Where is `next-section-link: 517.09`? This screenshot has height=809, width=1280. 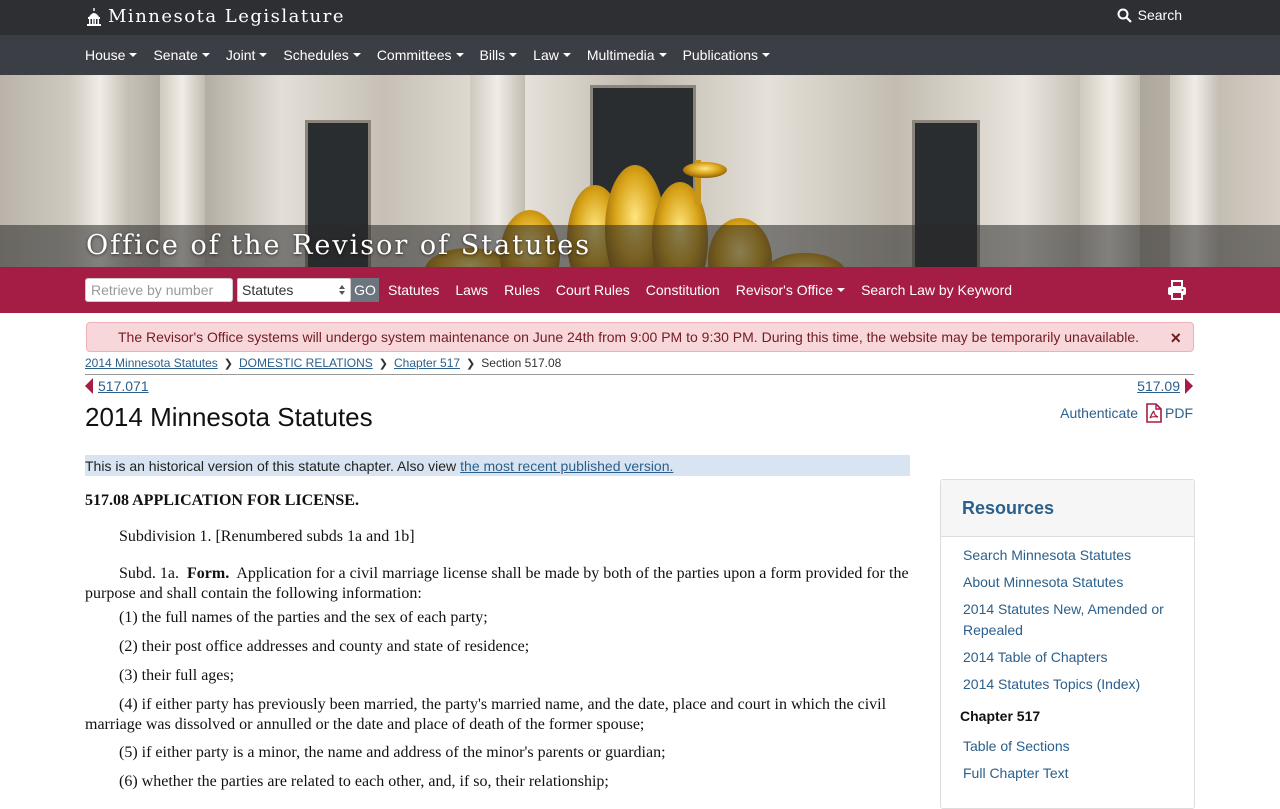
next-section-link: 517.09 is located at coordinates (1158, 386).